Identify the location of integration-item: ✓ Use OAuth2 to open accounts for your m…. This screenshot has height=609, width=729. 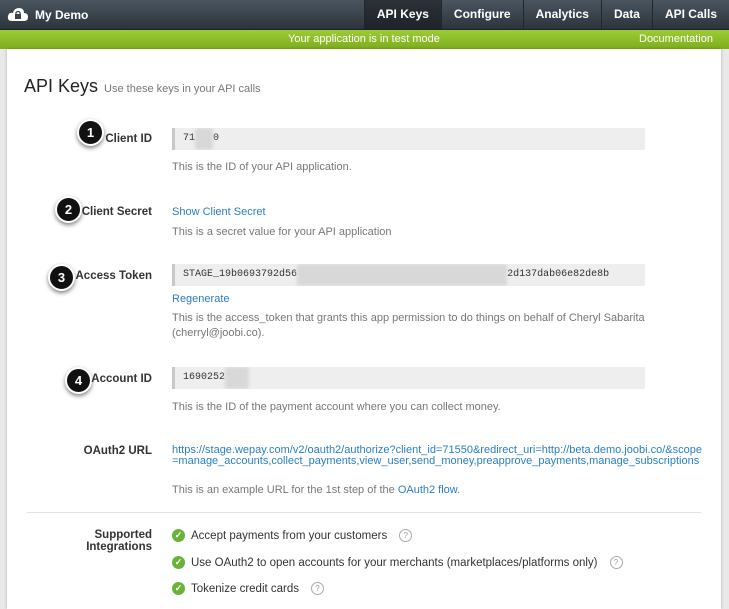
(397, 562).